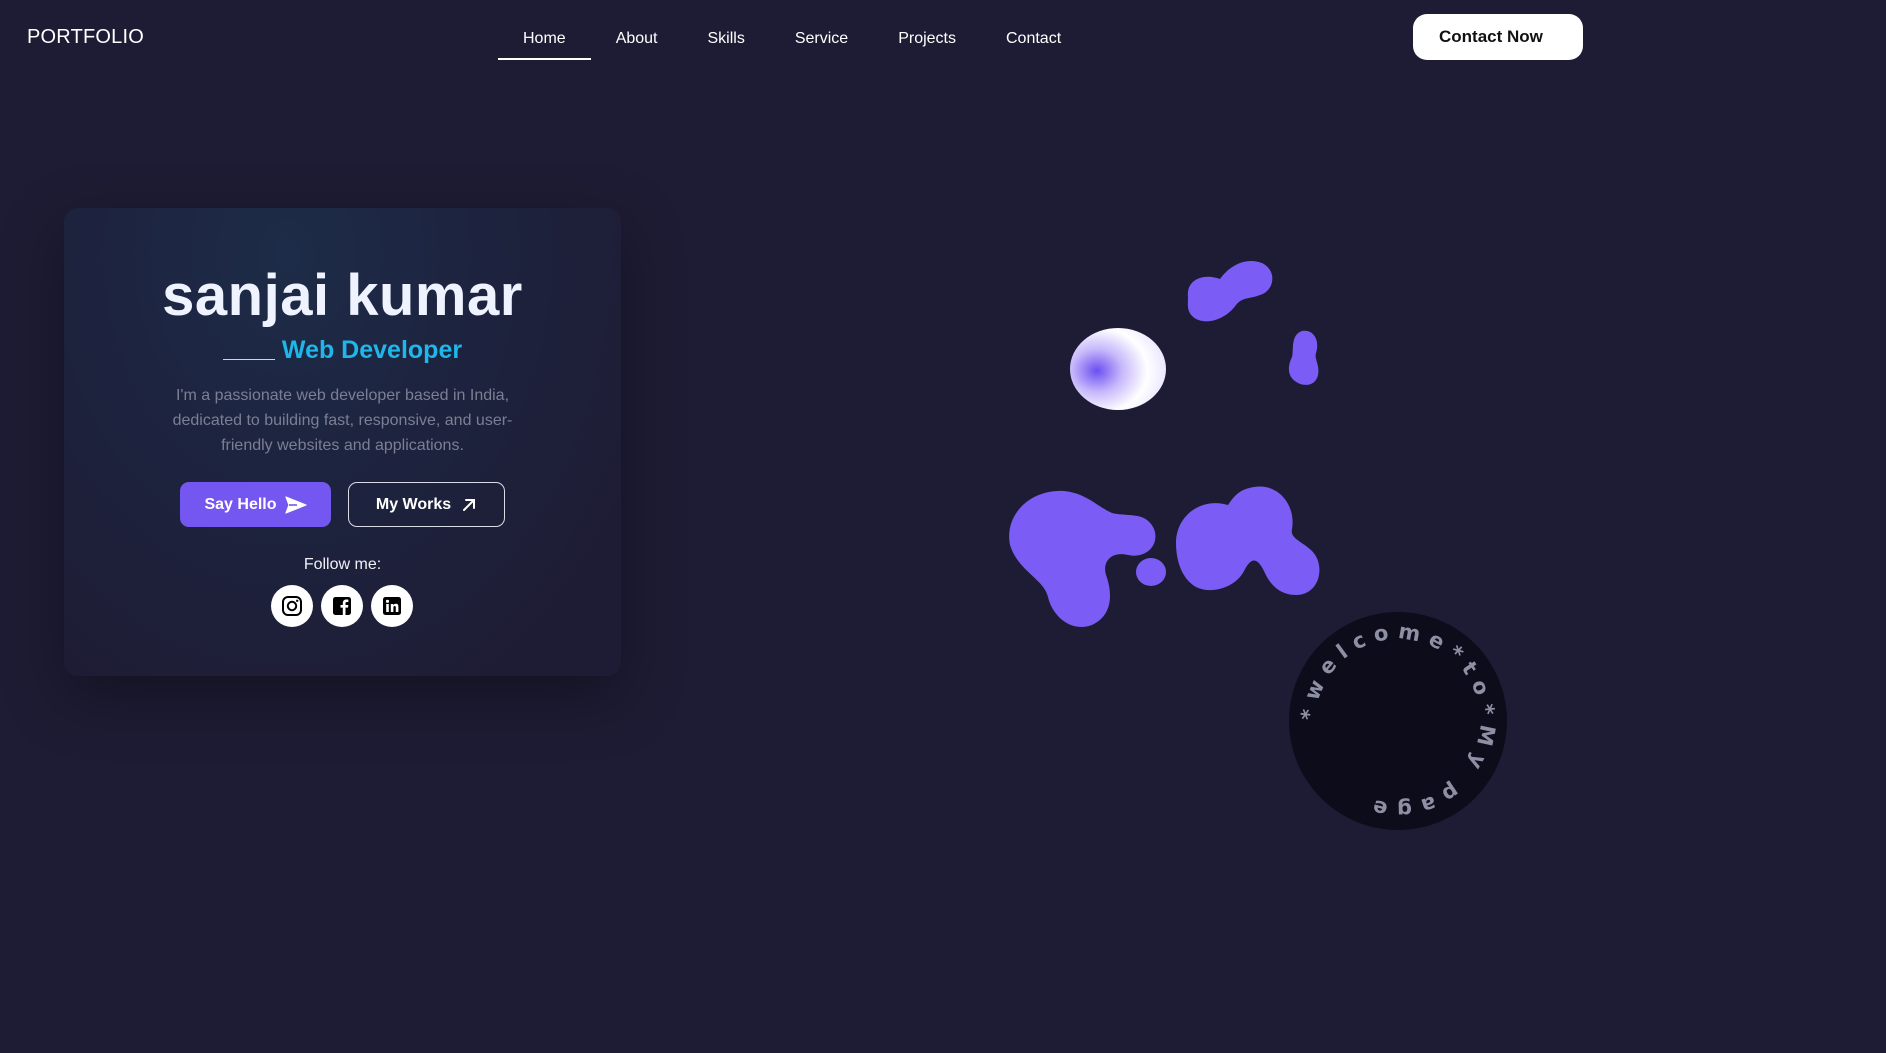 The width and height of the screenshot is (1886, 1053). I want to click on nav-service: Service, so click(821, 44).